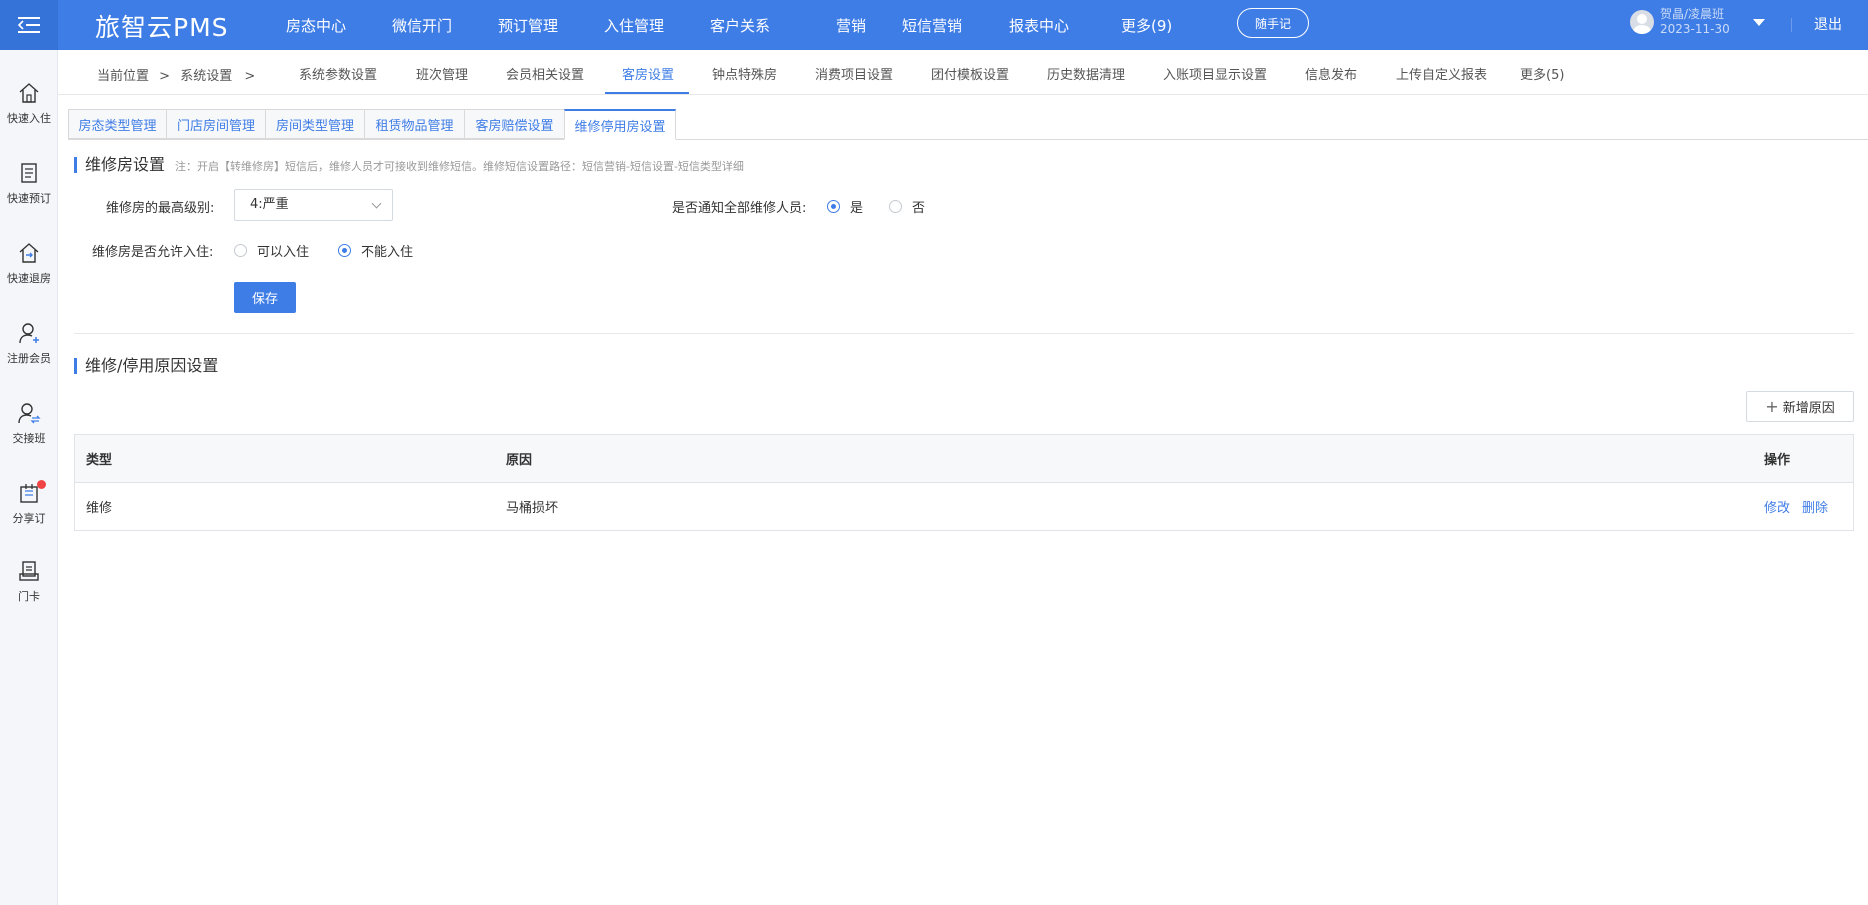  I want to click on nav-reservation: 预订管理, so click(551, 25).